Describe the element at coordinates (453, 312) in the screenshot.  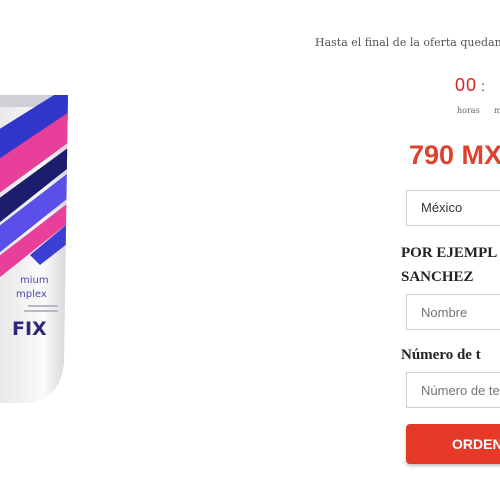
I see `name-input` at that location.